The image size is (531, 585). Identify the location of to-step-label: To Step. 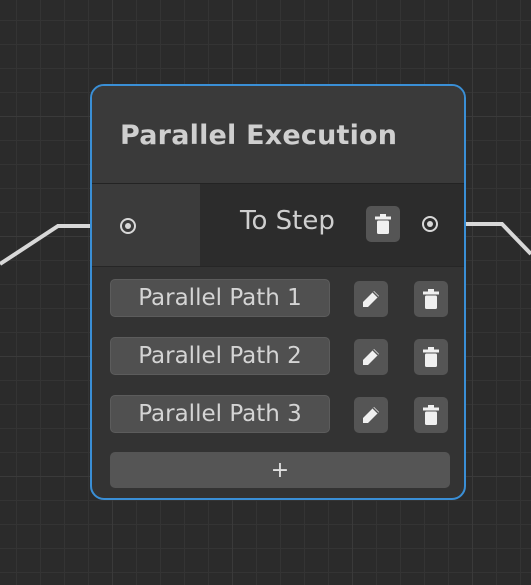
(287, 221).